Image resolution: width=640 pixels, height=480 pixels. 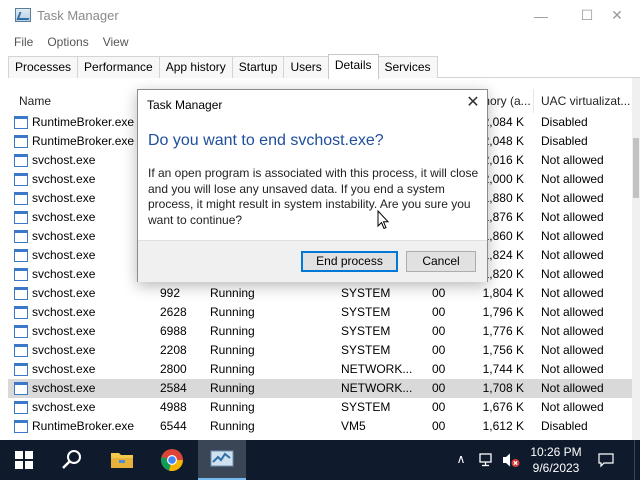 I want to click on tab-app-history: App history, so click(x=195, y=67).